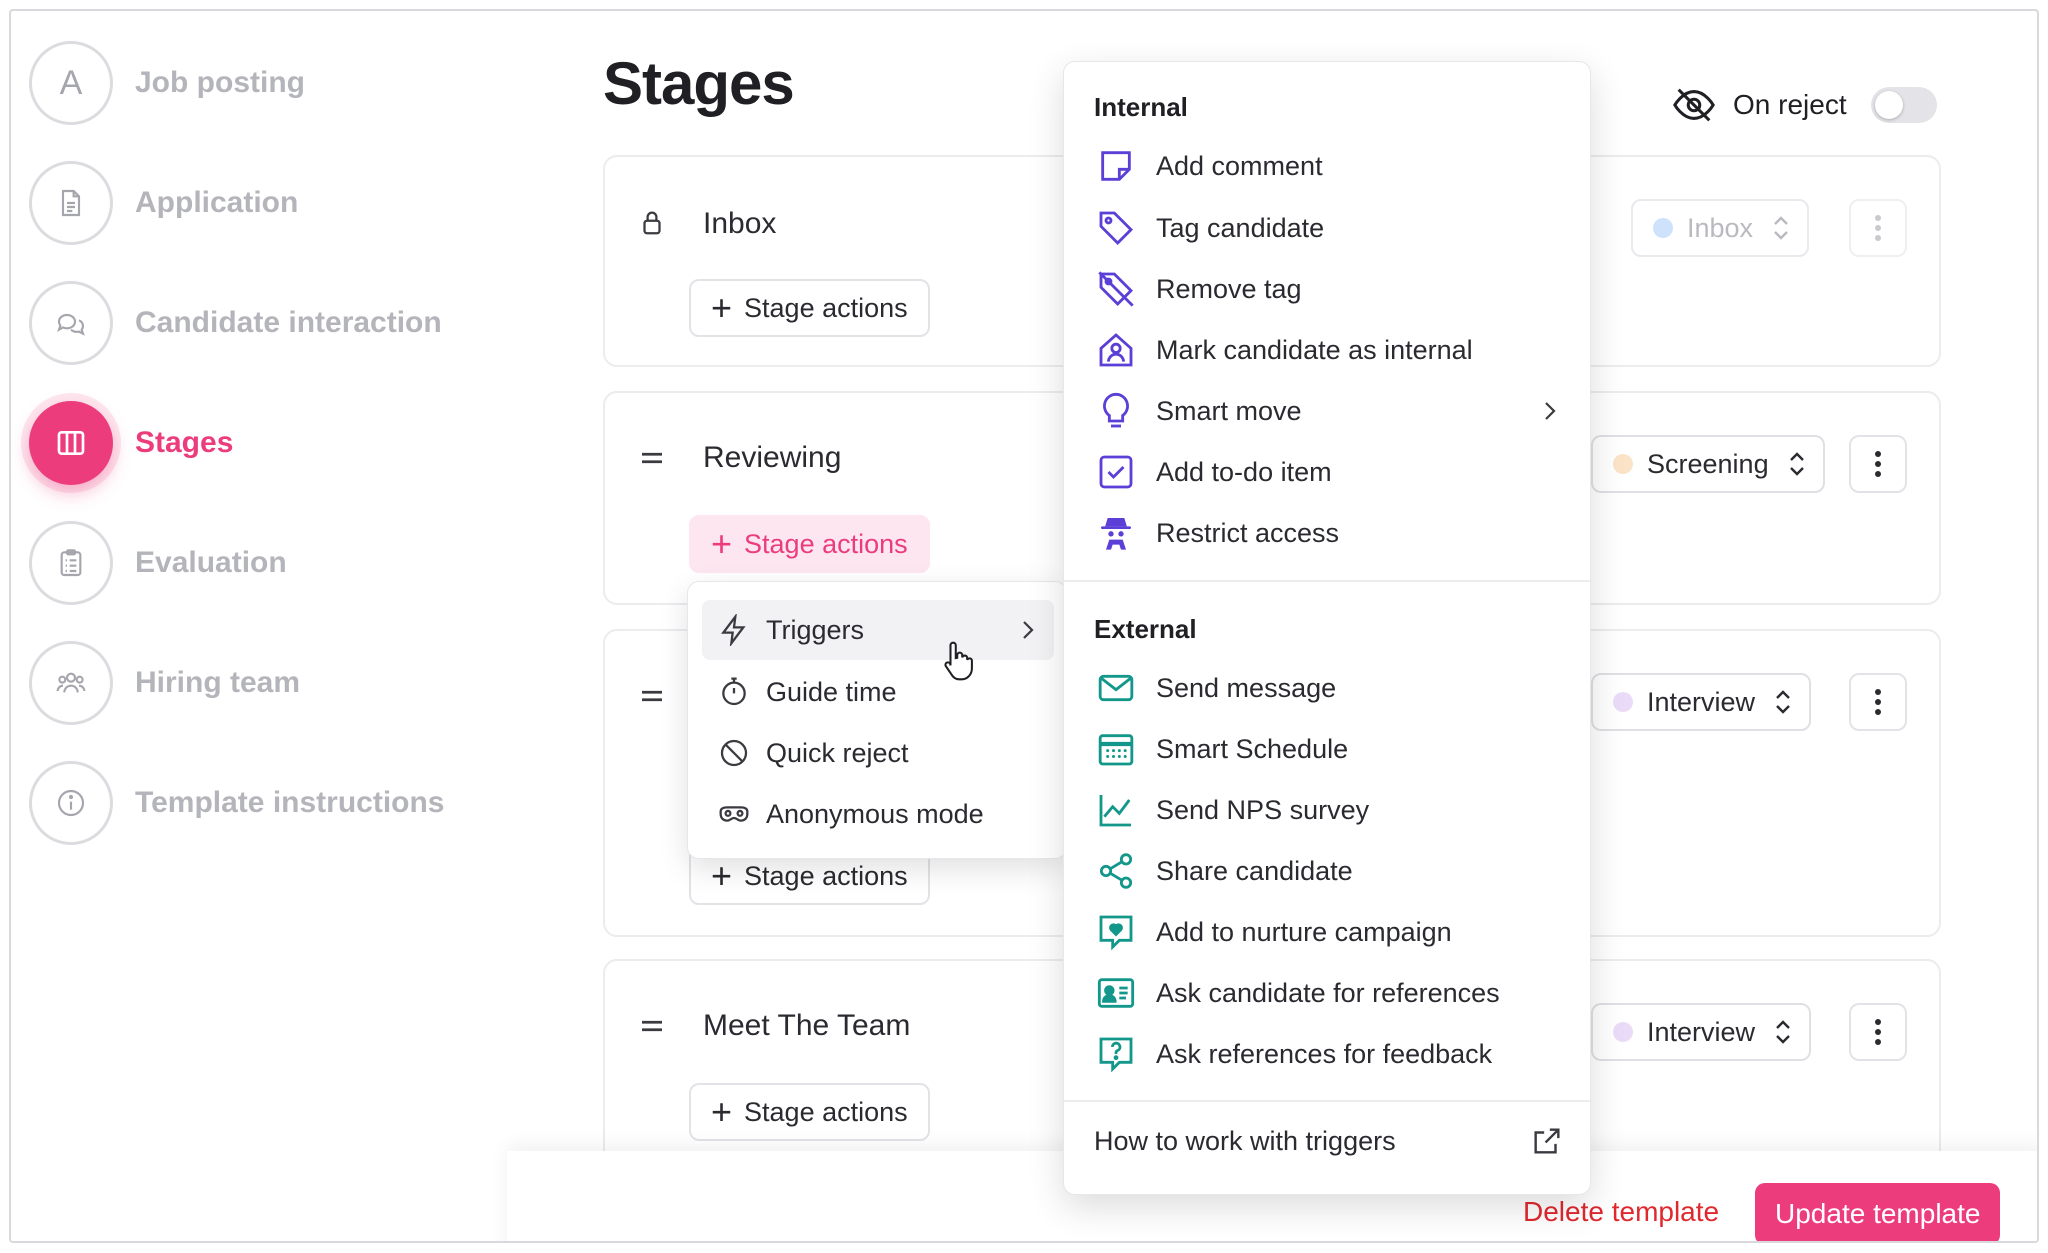 This screenshot has width=2048, height=1253. Describe the element at coordinates (289, 323) in the screenshot. I see `sidebar-item-candidate-interaction: Candidate interaction` at that location.